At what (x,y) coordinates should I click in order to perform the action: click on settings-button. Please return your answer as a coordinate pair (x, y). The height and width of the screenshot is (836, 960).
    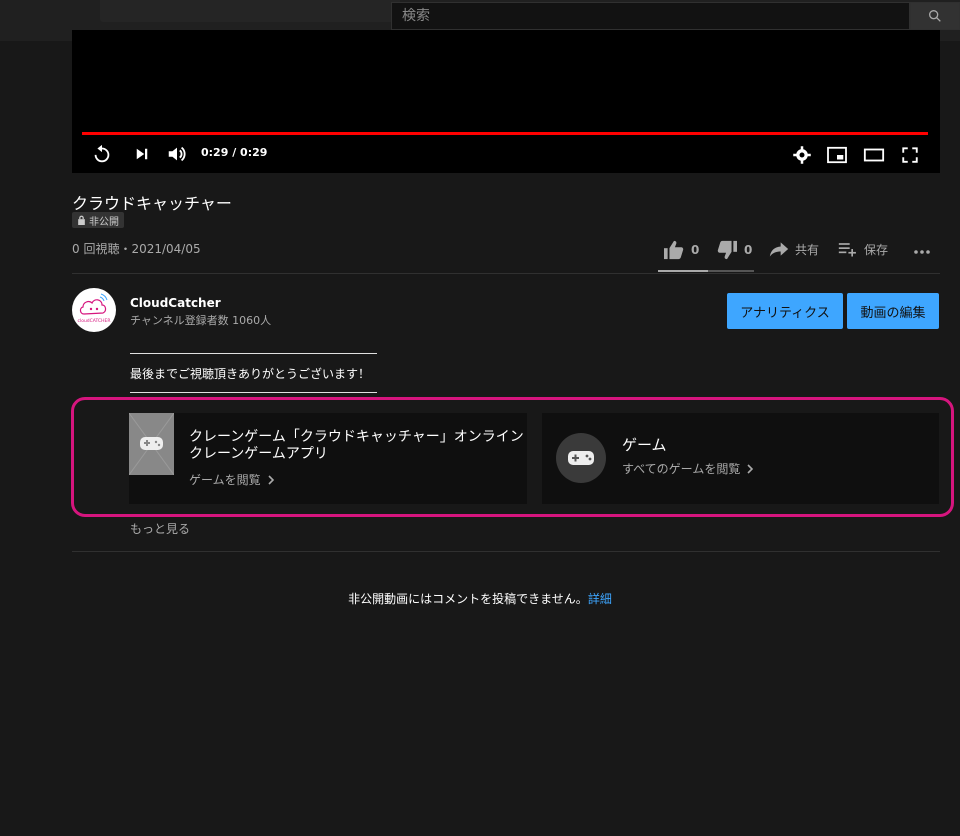
    Looking at the image, I should click on (802, 155).